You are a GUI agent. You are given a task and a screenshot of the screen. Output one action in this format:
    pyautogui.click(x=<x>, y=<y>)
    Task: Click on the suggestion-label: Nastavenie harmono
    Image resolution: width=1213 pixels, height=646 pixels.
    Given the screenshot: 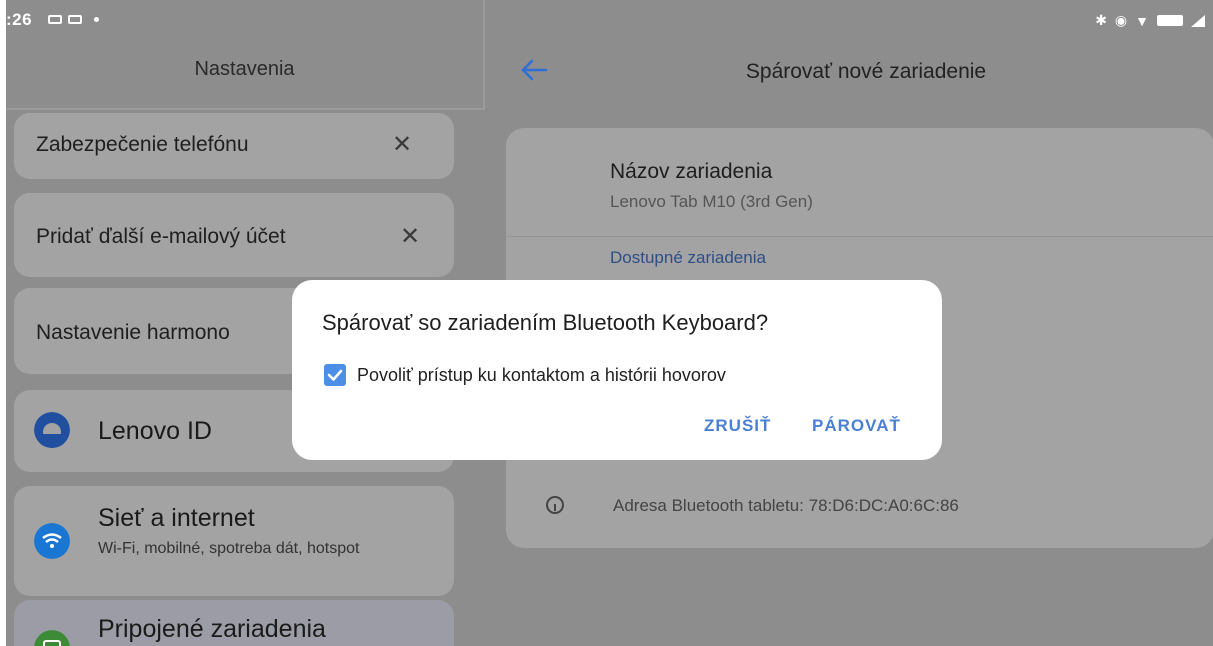 What is the action you would take?
    pyautogui.click(x=133, y=332)
    